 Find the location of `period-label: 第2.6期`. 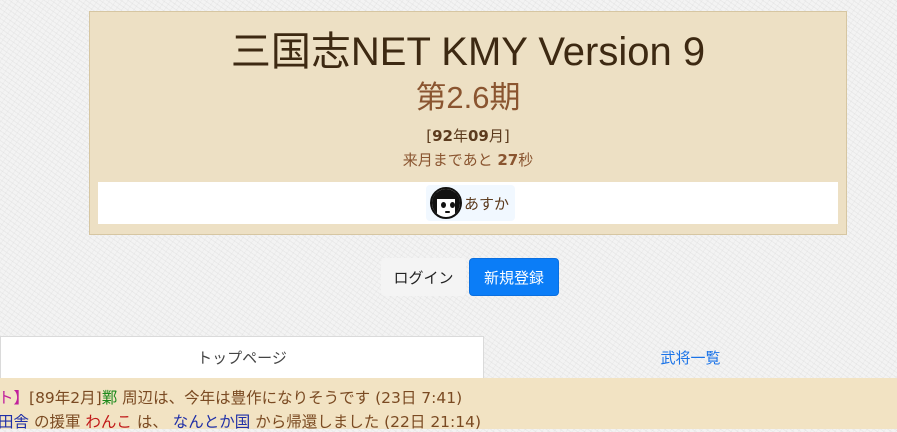

period-label: 第2.6期 is located at coordinates (468, 97).